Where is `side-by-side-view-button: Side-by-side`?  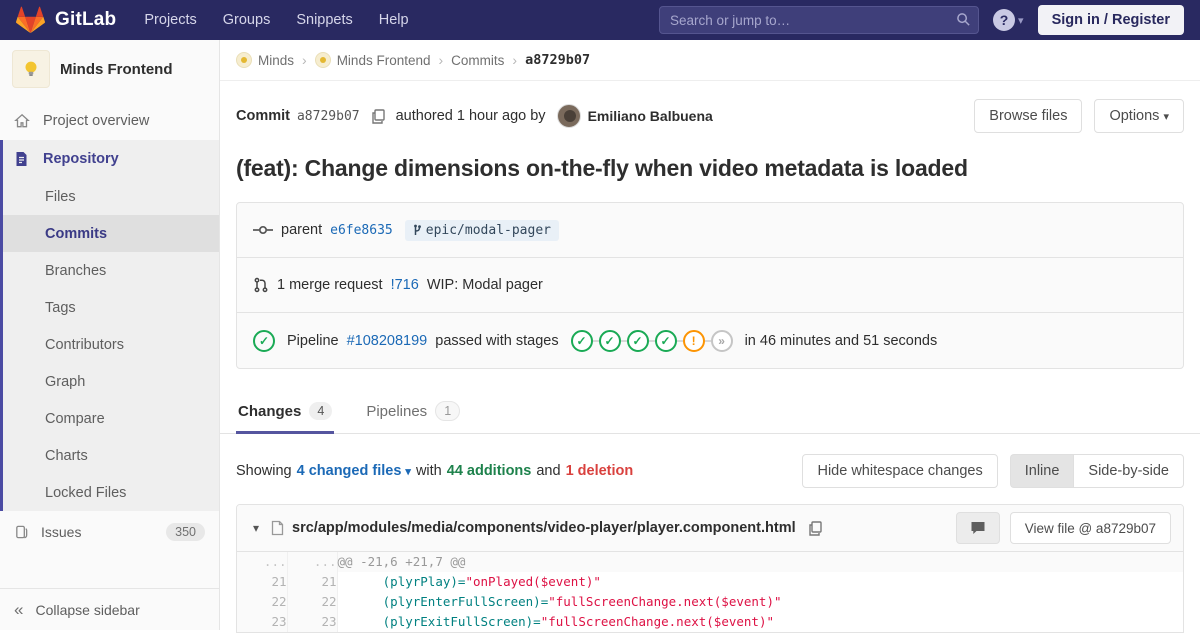
side-by-side-view-button: Side-by-side is located at coordinates (1128, 471).